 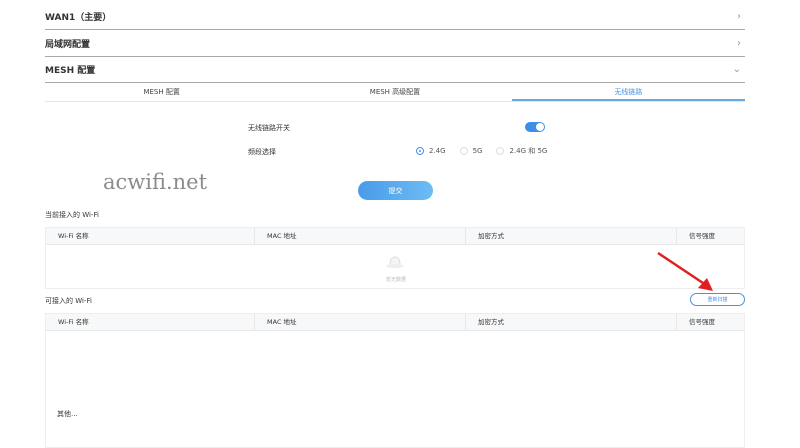 I want to click on band-option-2g: 2.4G, so click(x=431, y=151).